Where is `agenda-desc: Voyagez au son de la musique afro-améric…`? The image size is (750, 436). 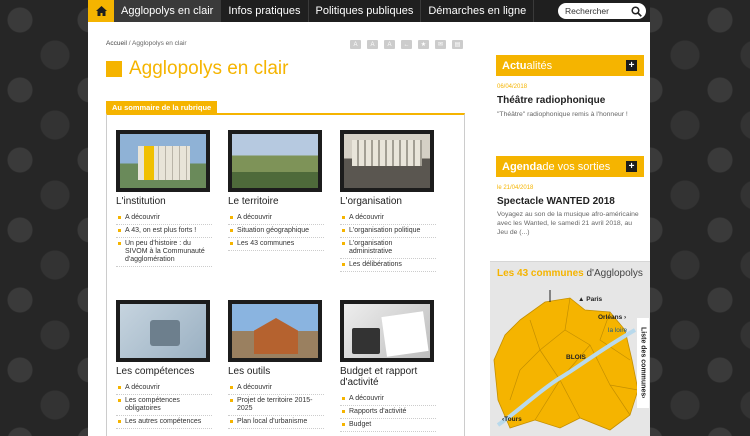 agenda-desc: Voyagez au son de la musique afro-améric… is located at coordinates (568, 223).